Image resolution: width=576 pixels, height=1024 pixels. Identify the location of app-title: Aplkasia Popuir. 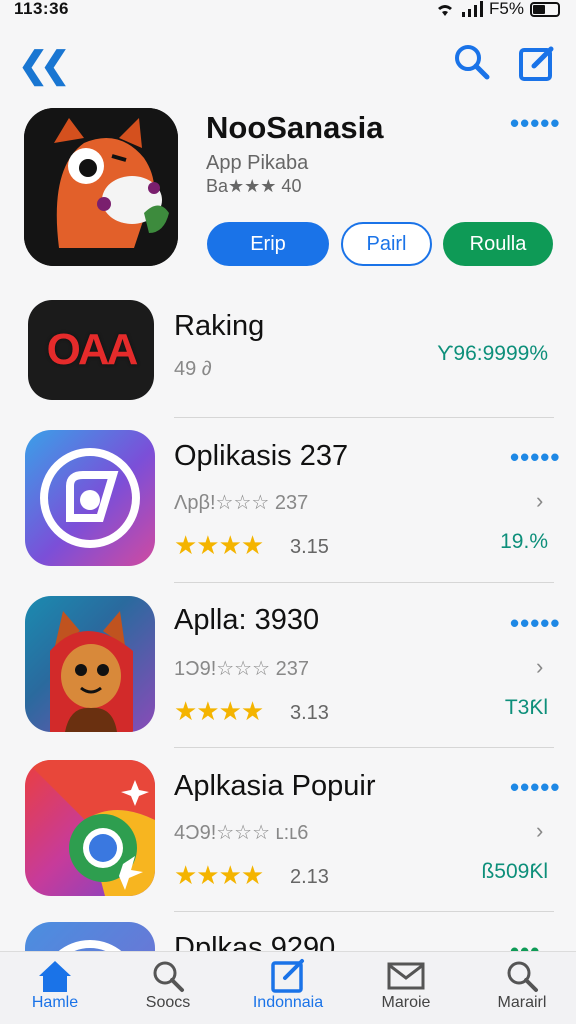
(275, 786).